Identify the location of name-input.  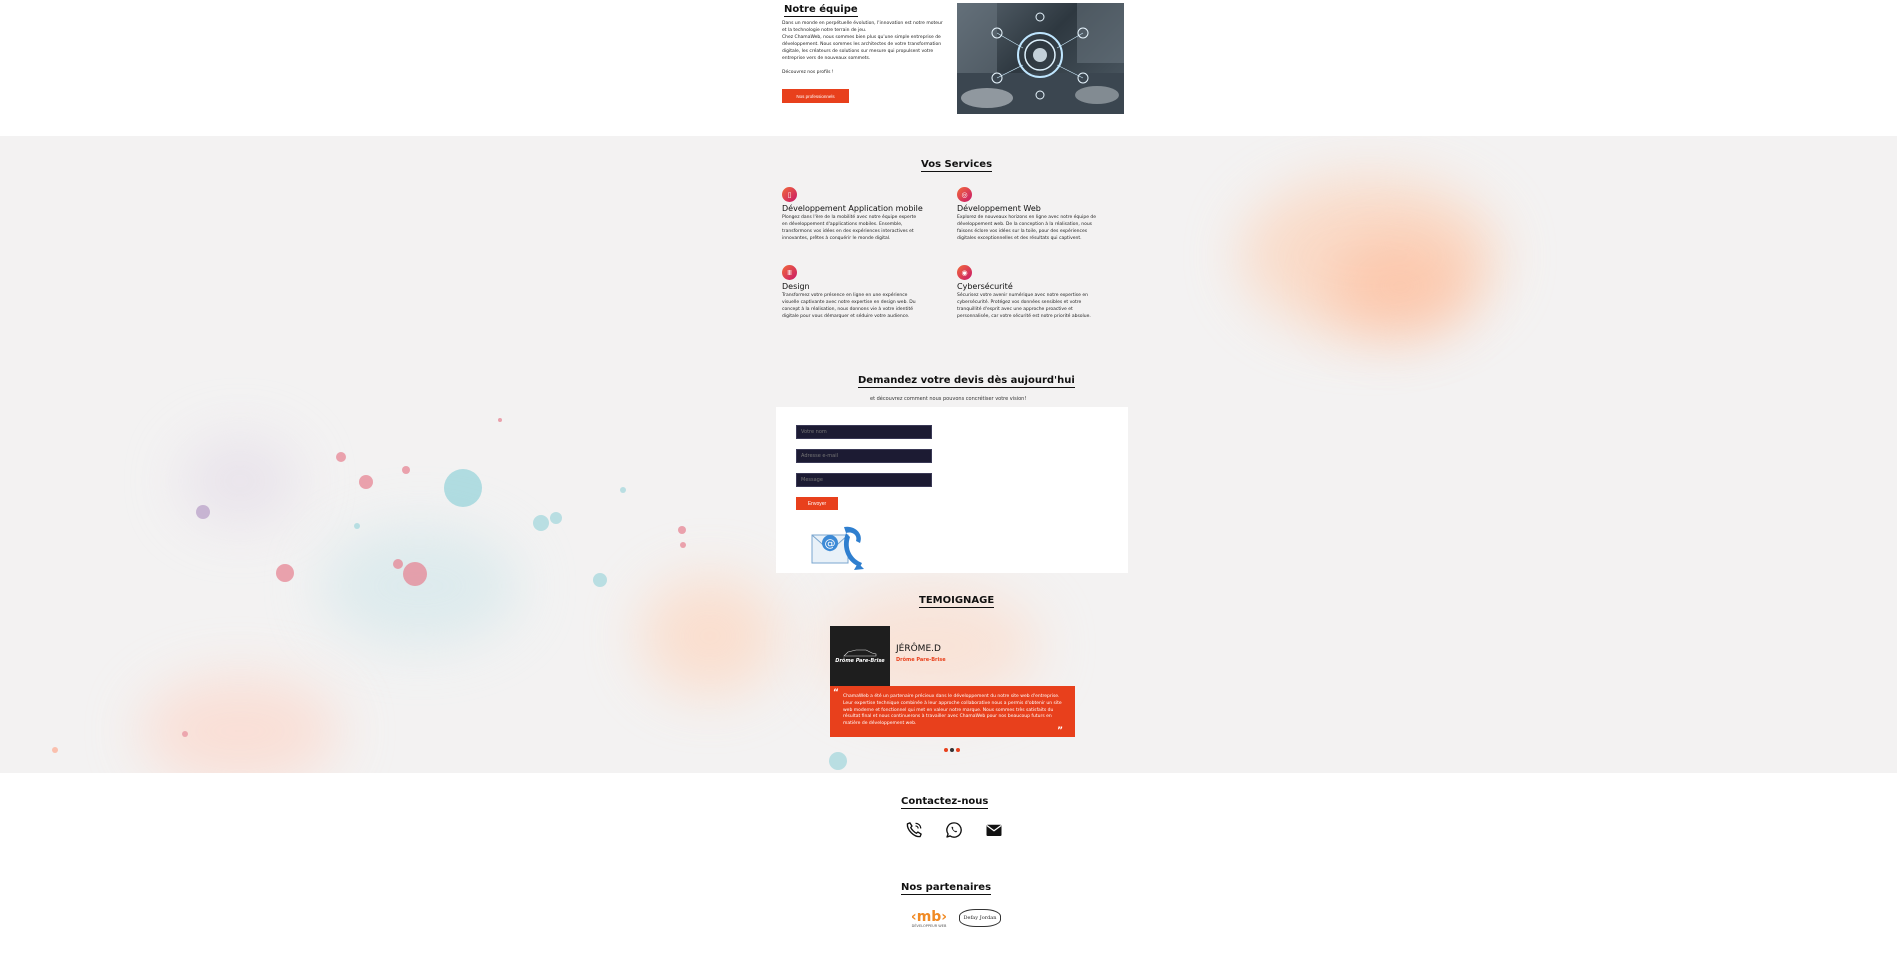
(864, 432).